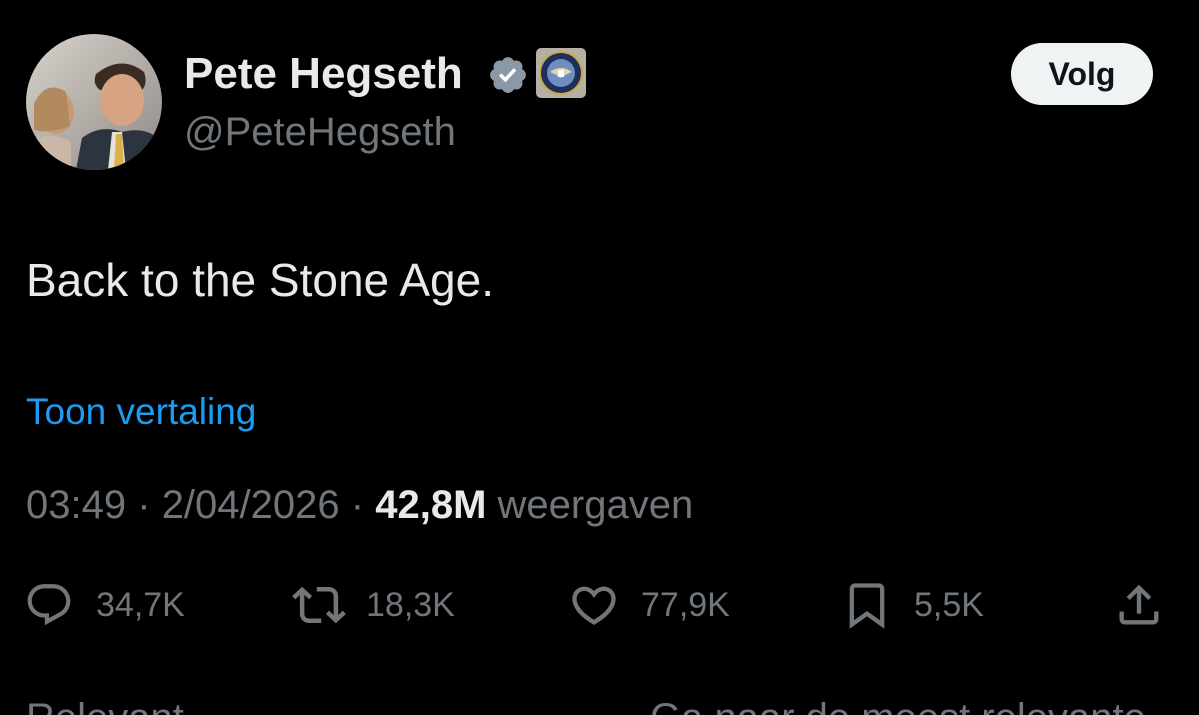 The image size is (1199, 715). Describe the element at coordinates (1082, 74) in the screenshot. I see `follow-button: Volg` at that location.